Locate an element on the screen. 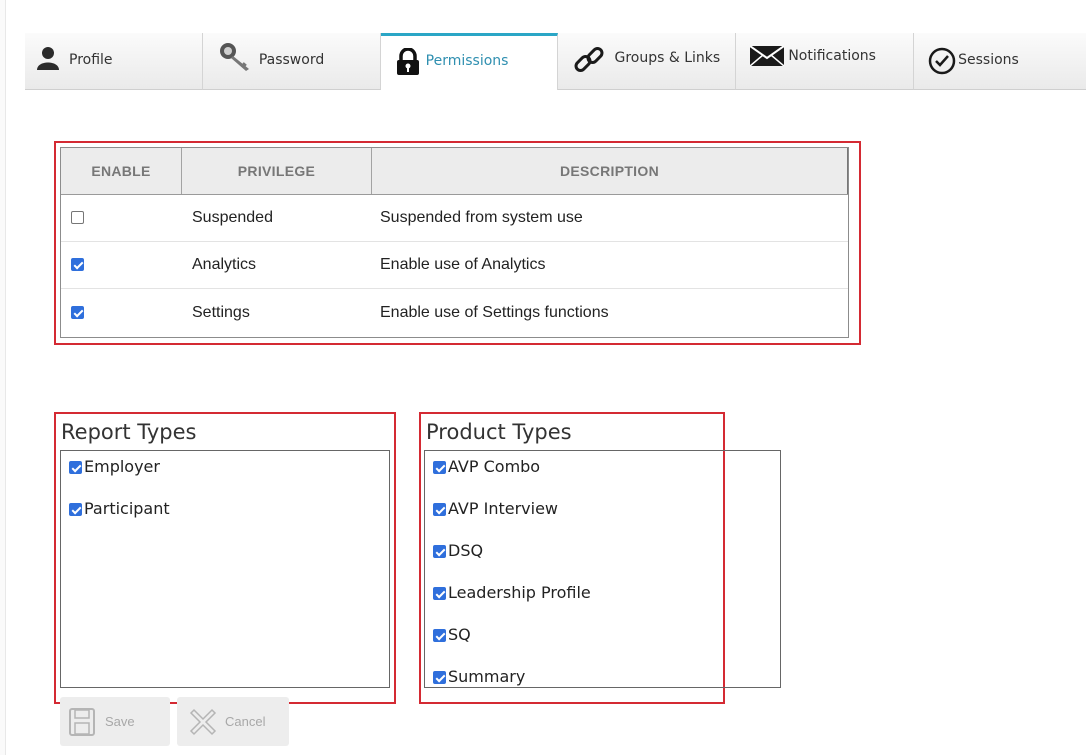 This screenshot has height=755, width=1086. tab-password: Password is located at coordinates (291, 61).